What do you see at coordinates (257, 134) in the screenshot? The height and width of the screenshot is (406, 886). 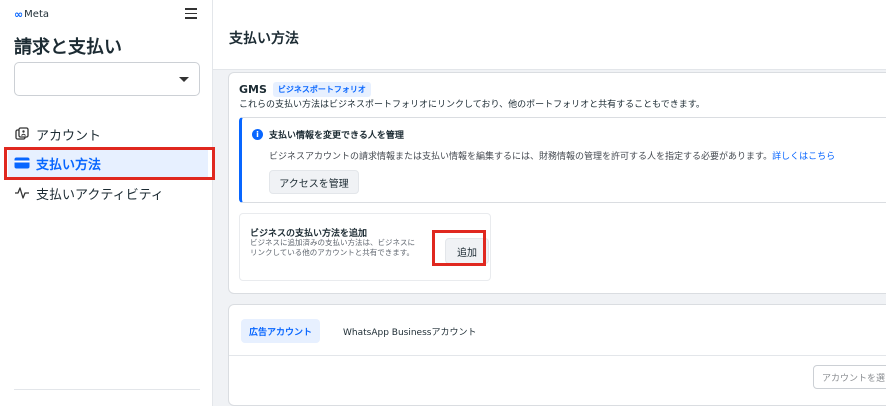 I see `info-icon: i` at bounding box center [257, 134].